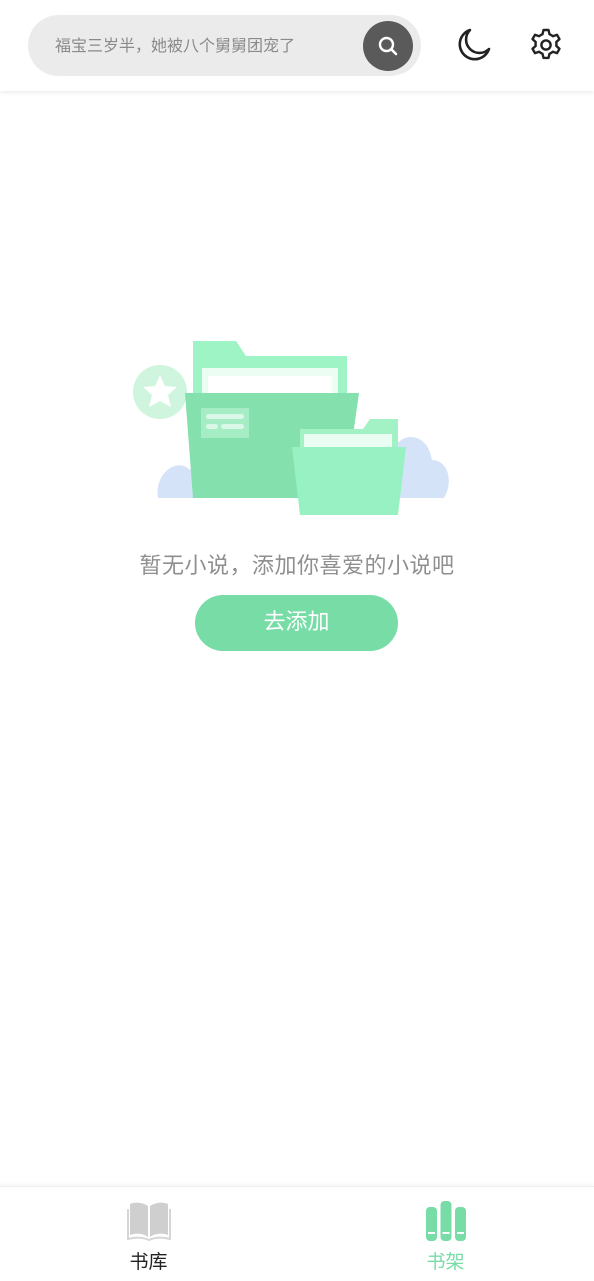  I want to click on top-bar: 福宝三岁半，她被八个舅舅团宠了, so click(297, 45).